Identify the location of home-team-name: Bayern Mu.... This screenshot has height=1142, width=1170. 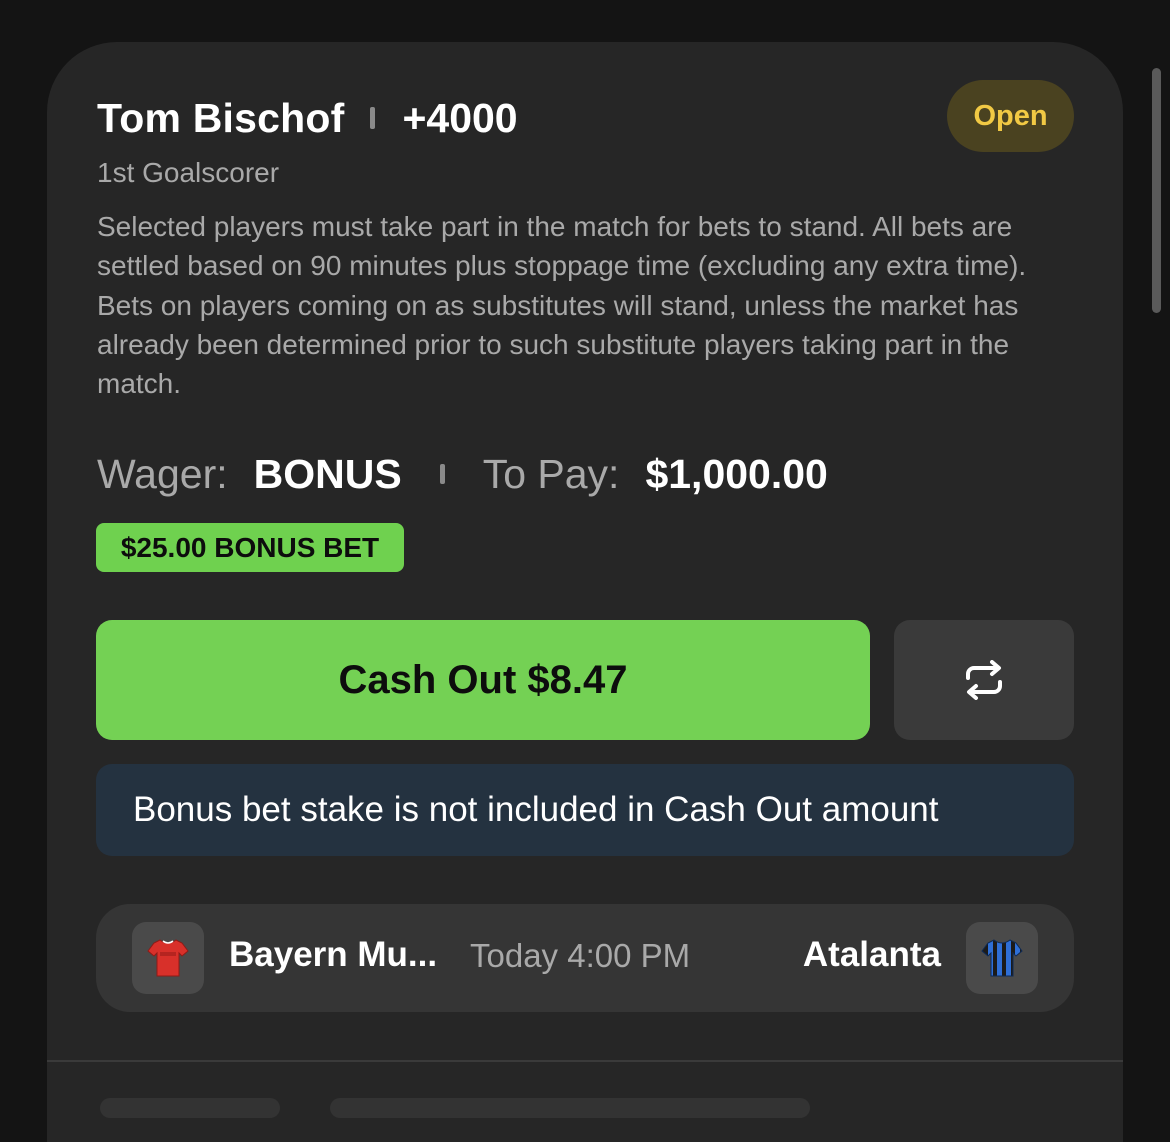
(333, 954).